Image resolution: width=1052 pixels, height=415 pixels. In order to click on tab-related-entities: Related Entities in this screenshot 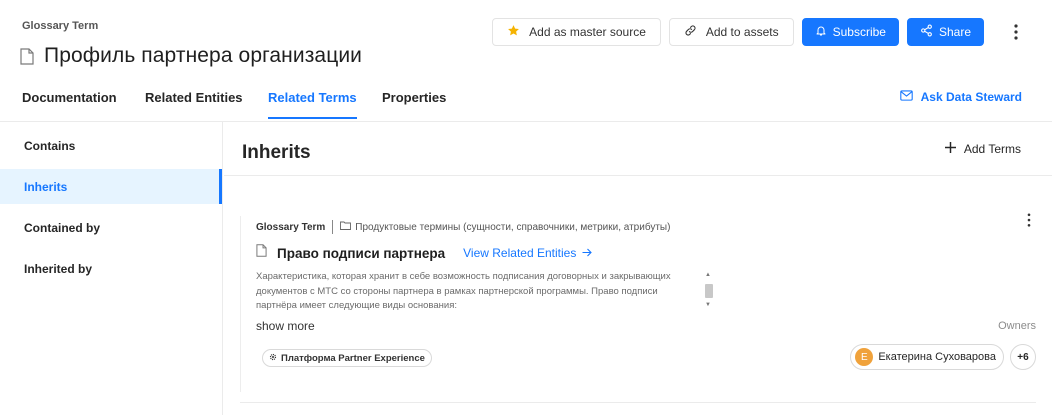, I will do `click(194, 103)`.